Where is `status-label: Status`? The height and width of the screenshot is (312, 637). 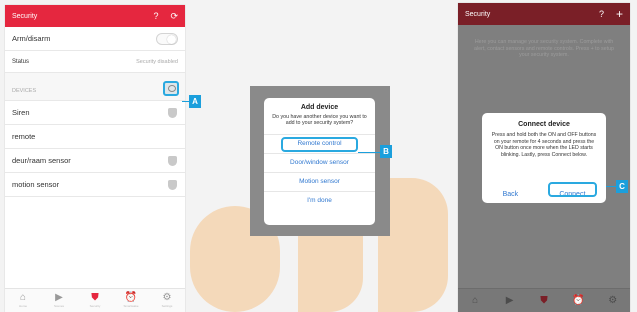
status-label: Status is located at coordinates (21, 61).